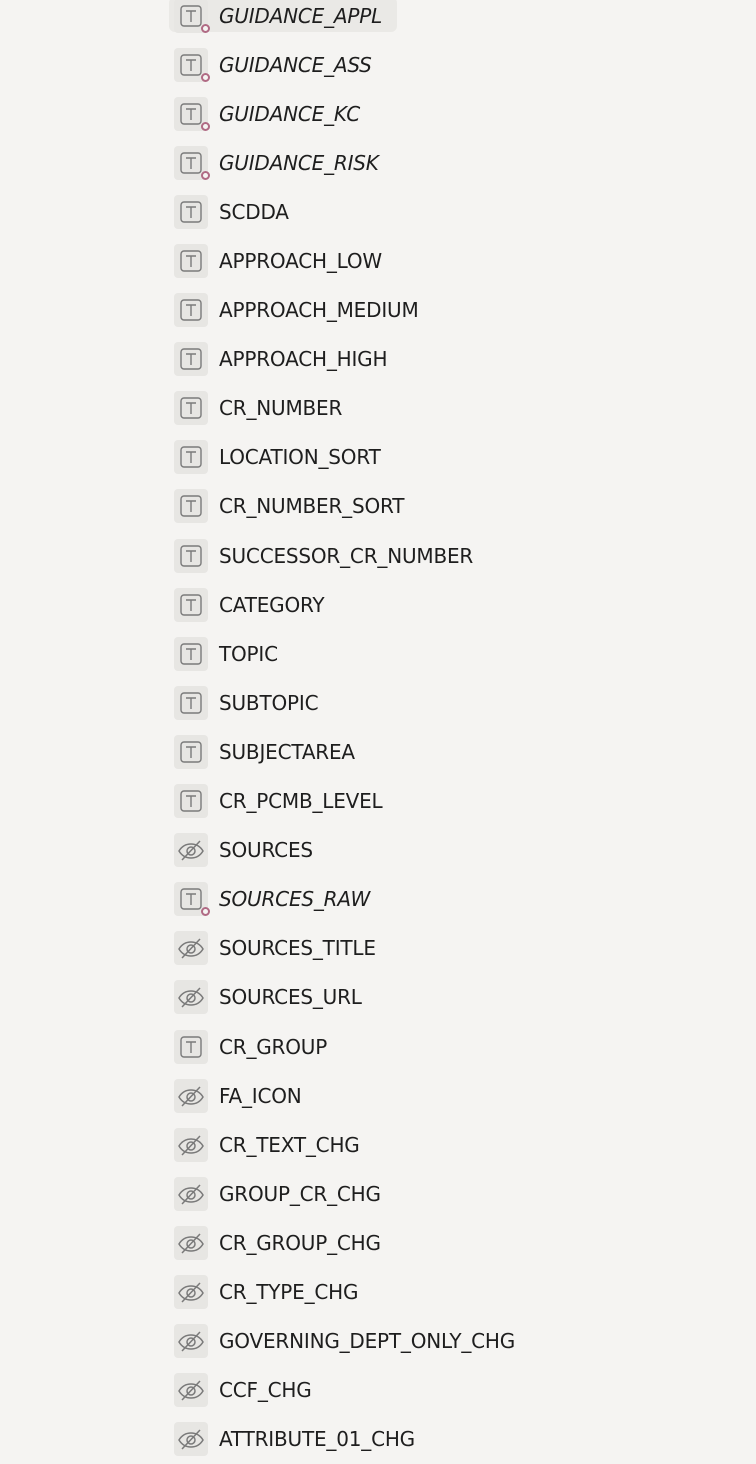  I want to click on list-item: SOURCES_TITLE, so click(378, 948).